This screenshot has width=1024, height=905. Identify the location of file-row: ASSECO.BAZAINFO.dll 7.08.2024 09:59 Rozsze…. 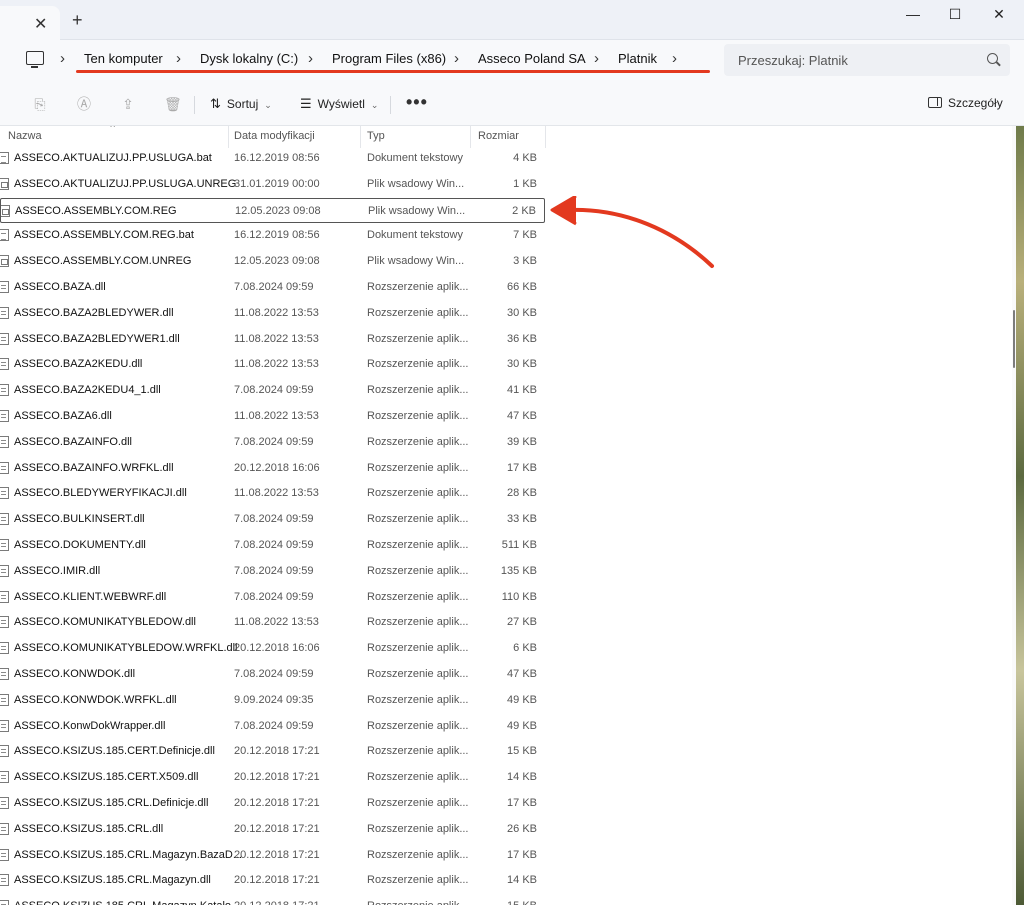
(272, 442).